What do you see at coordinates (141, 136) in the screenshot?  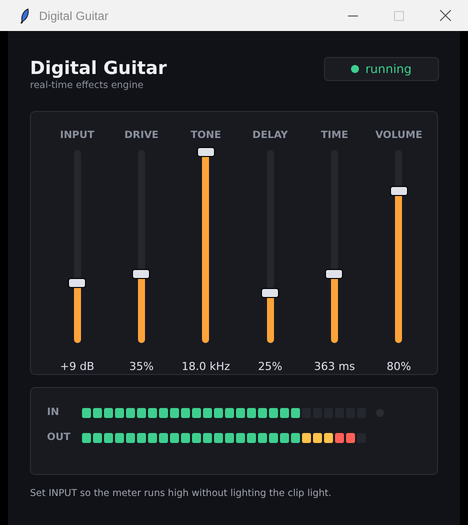 I see `slider-label: DRIVE` at bounding box center [141, 136].